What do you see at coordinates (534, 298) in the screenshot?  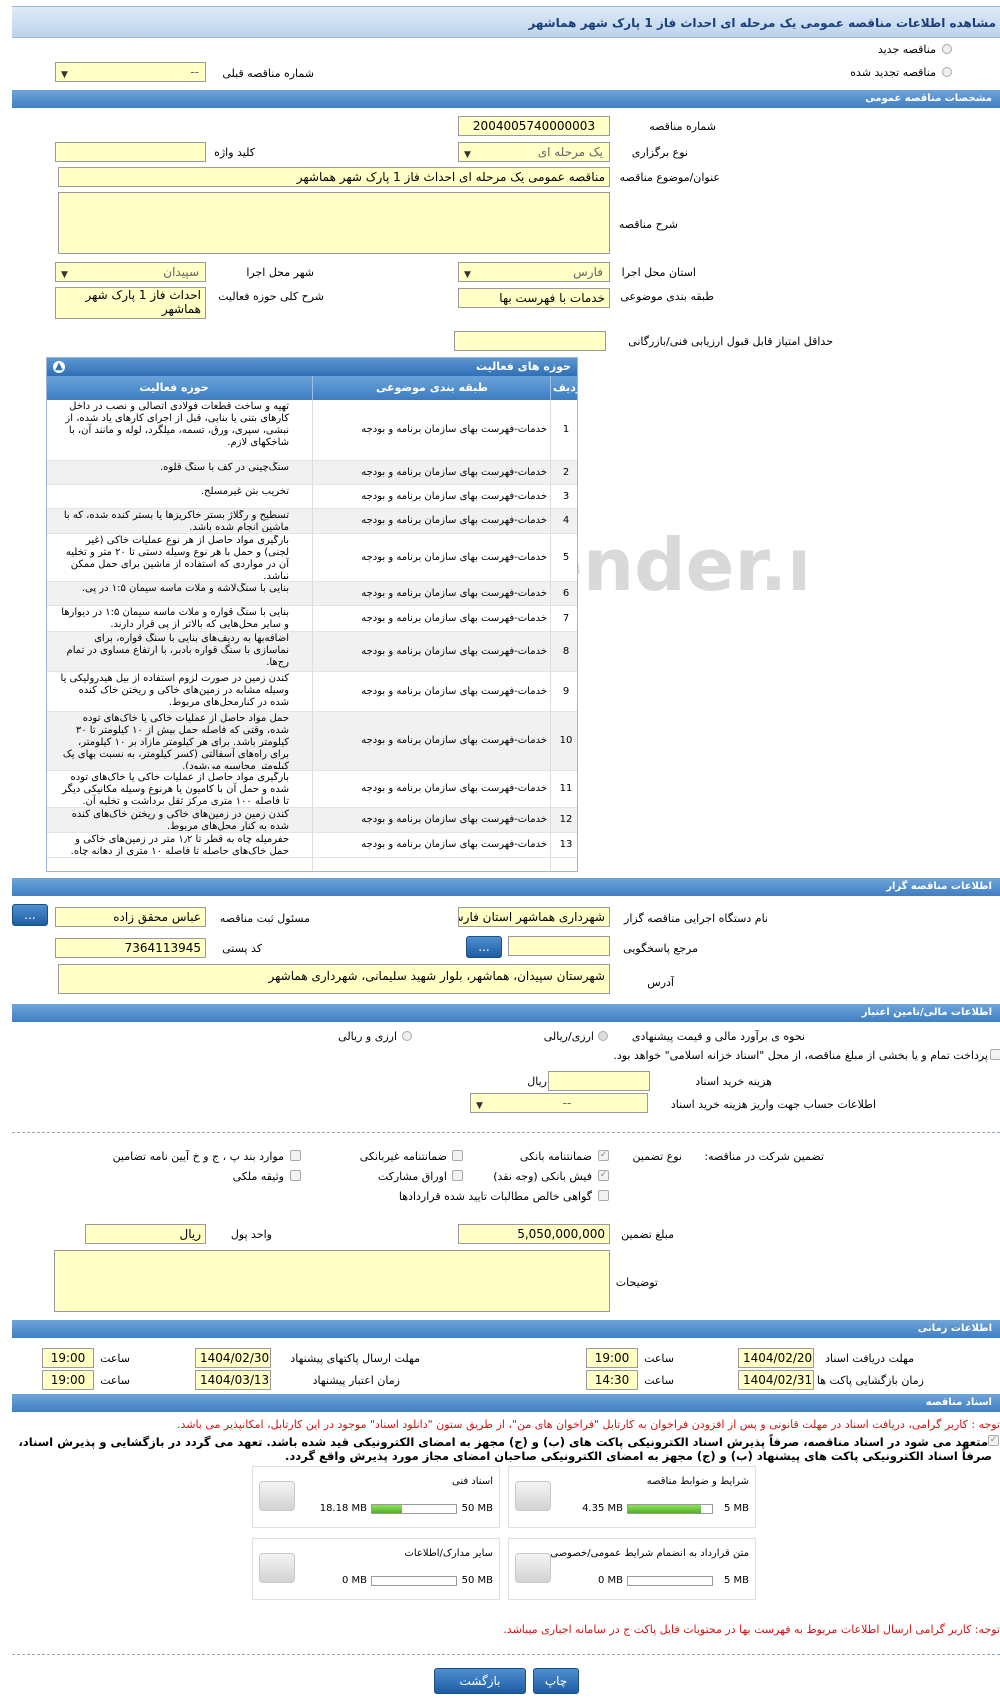 I see `category-field: خدمات با فهرست بها` at bounding box center [534, 298].